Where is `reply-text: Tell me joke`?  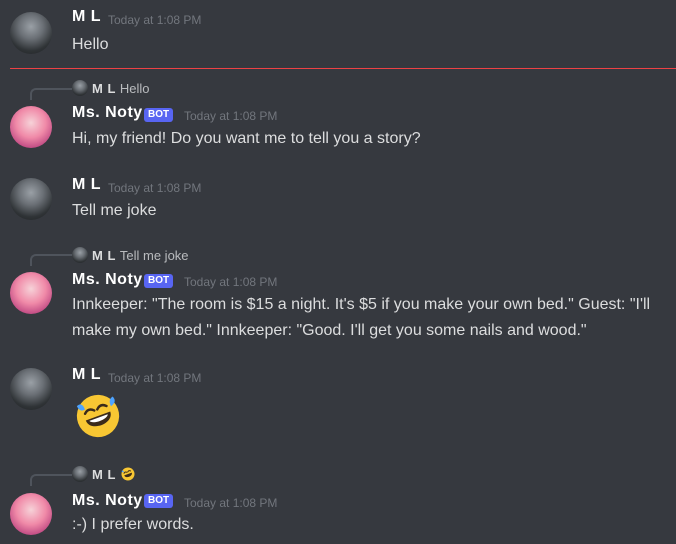 reply-text: Tell me joke is located at coordinates (154, 255).